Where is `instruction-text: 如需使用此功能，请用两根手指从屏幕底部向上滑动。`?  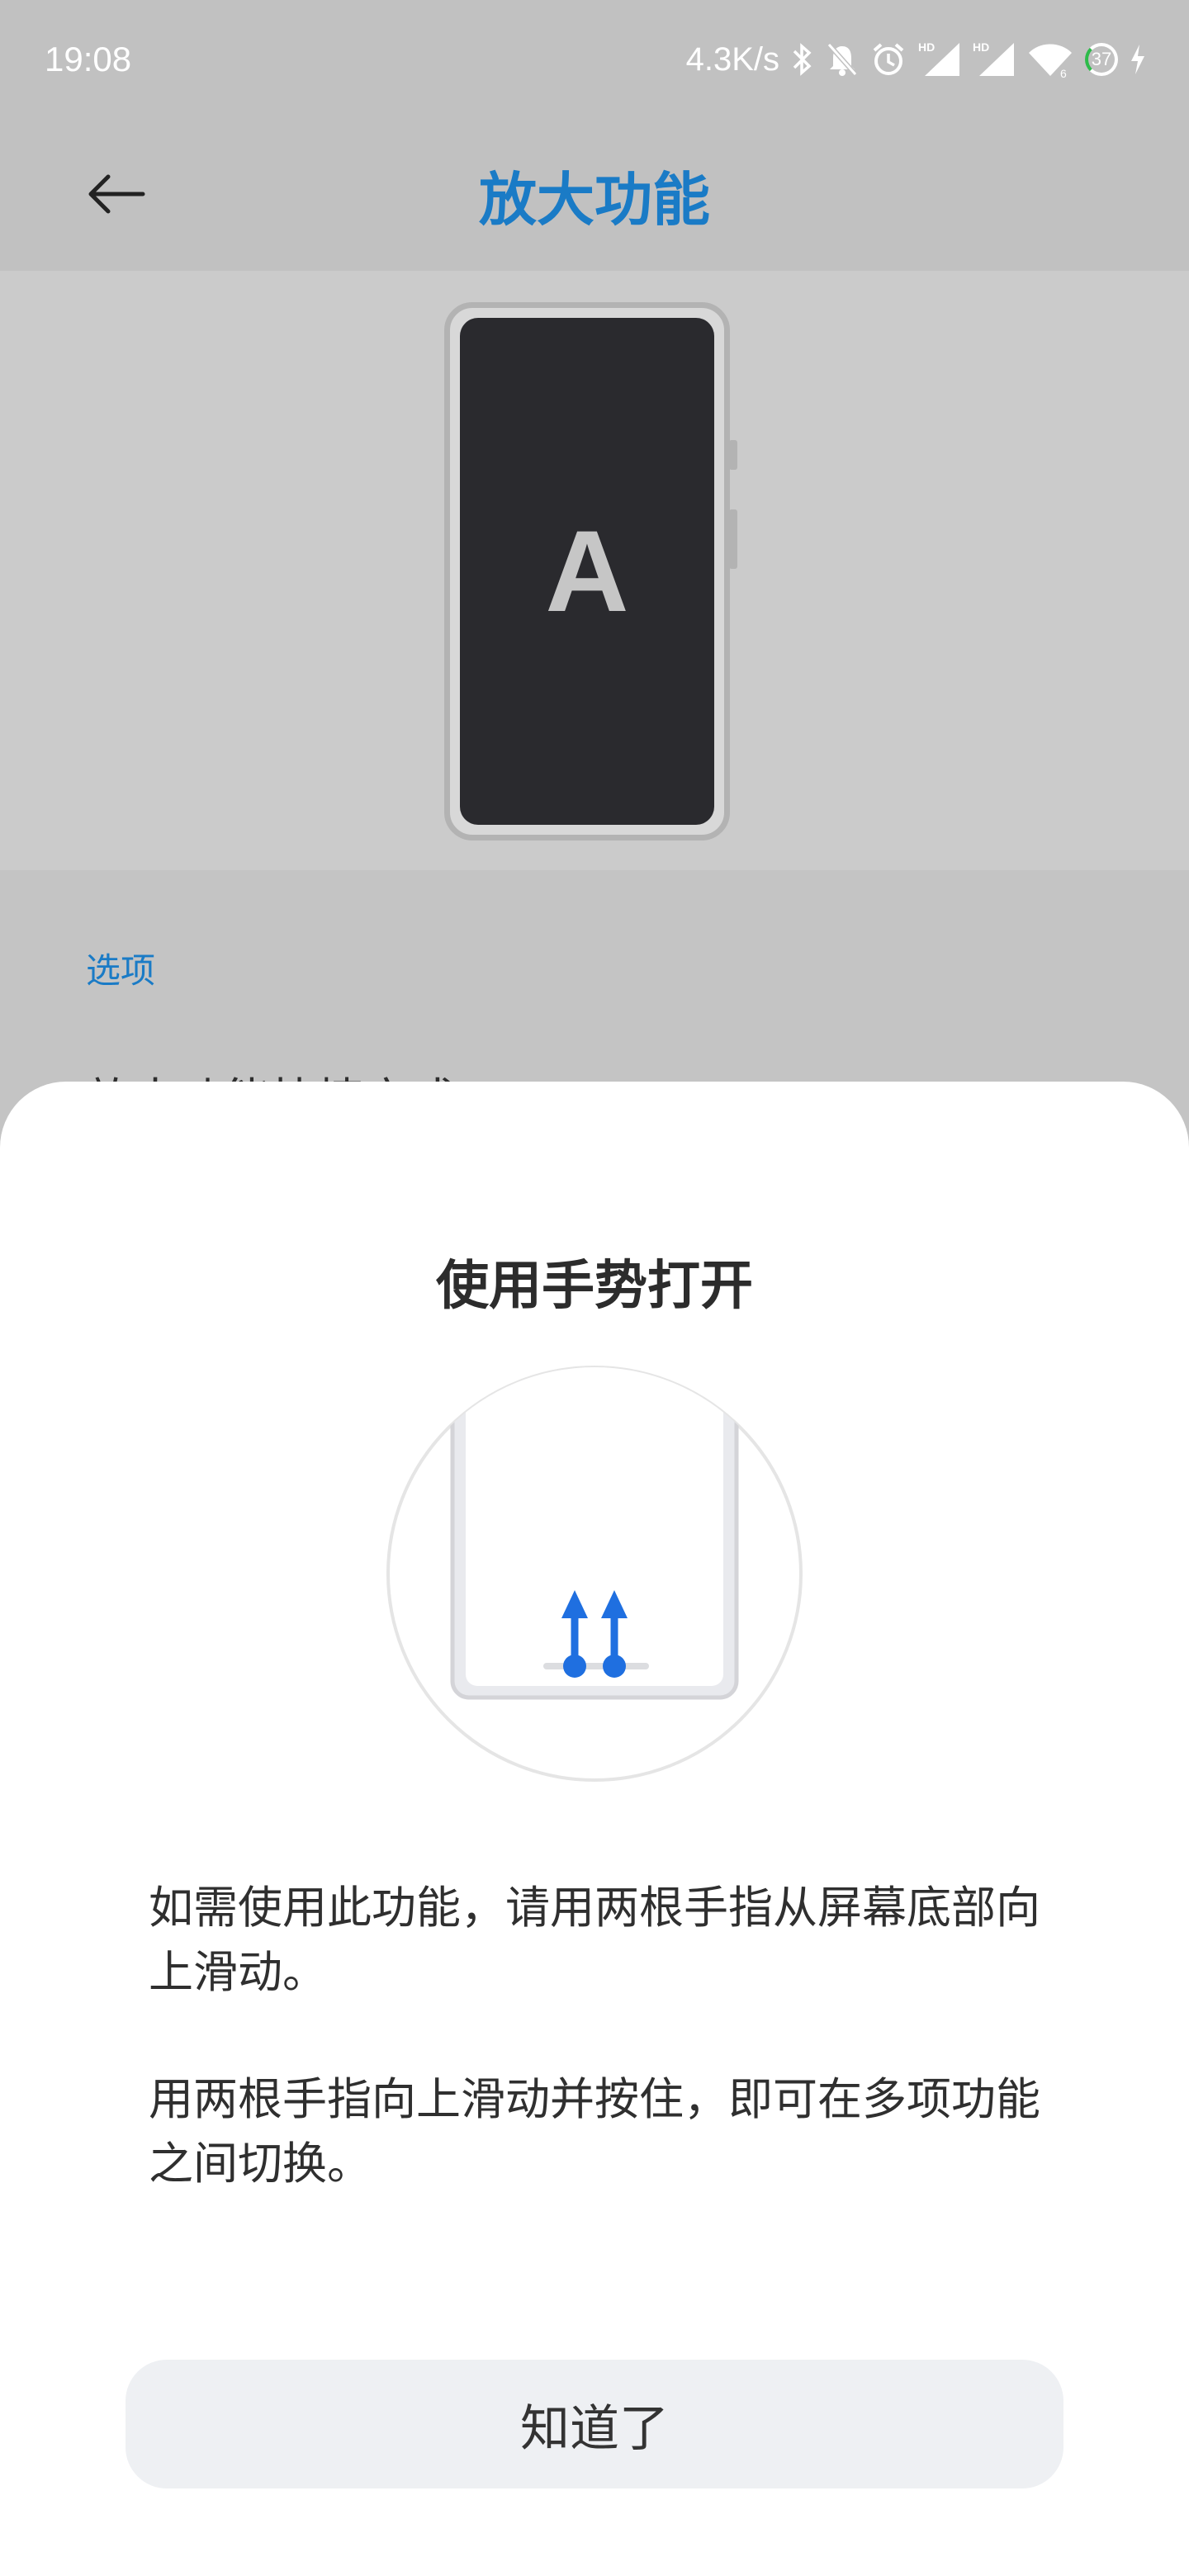
instruction-text: 如需使用此功能，请用两根手指从屏幕底部向上滑动。 is located at coordinates (594, 1940).